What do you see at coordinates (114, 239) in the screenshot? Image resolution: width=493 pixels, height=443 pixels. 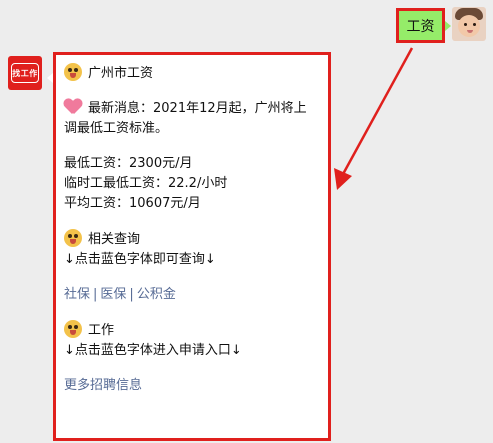 I see `related-title: 相关查询` at bounding box center [114, 239].